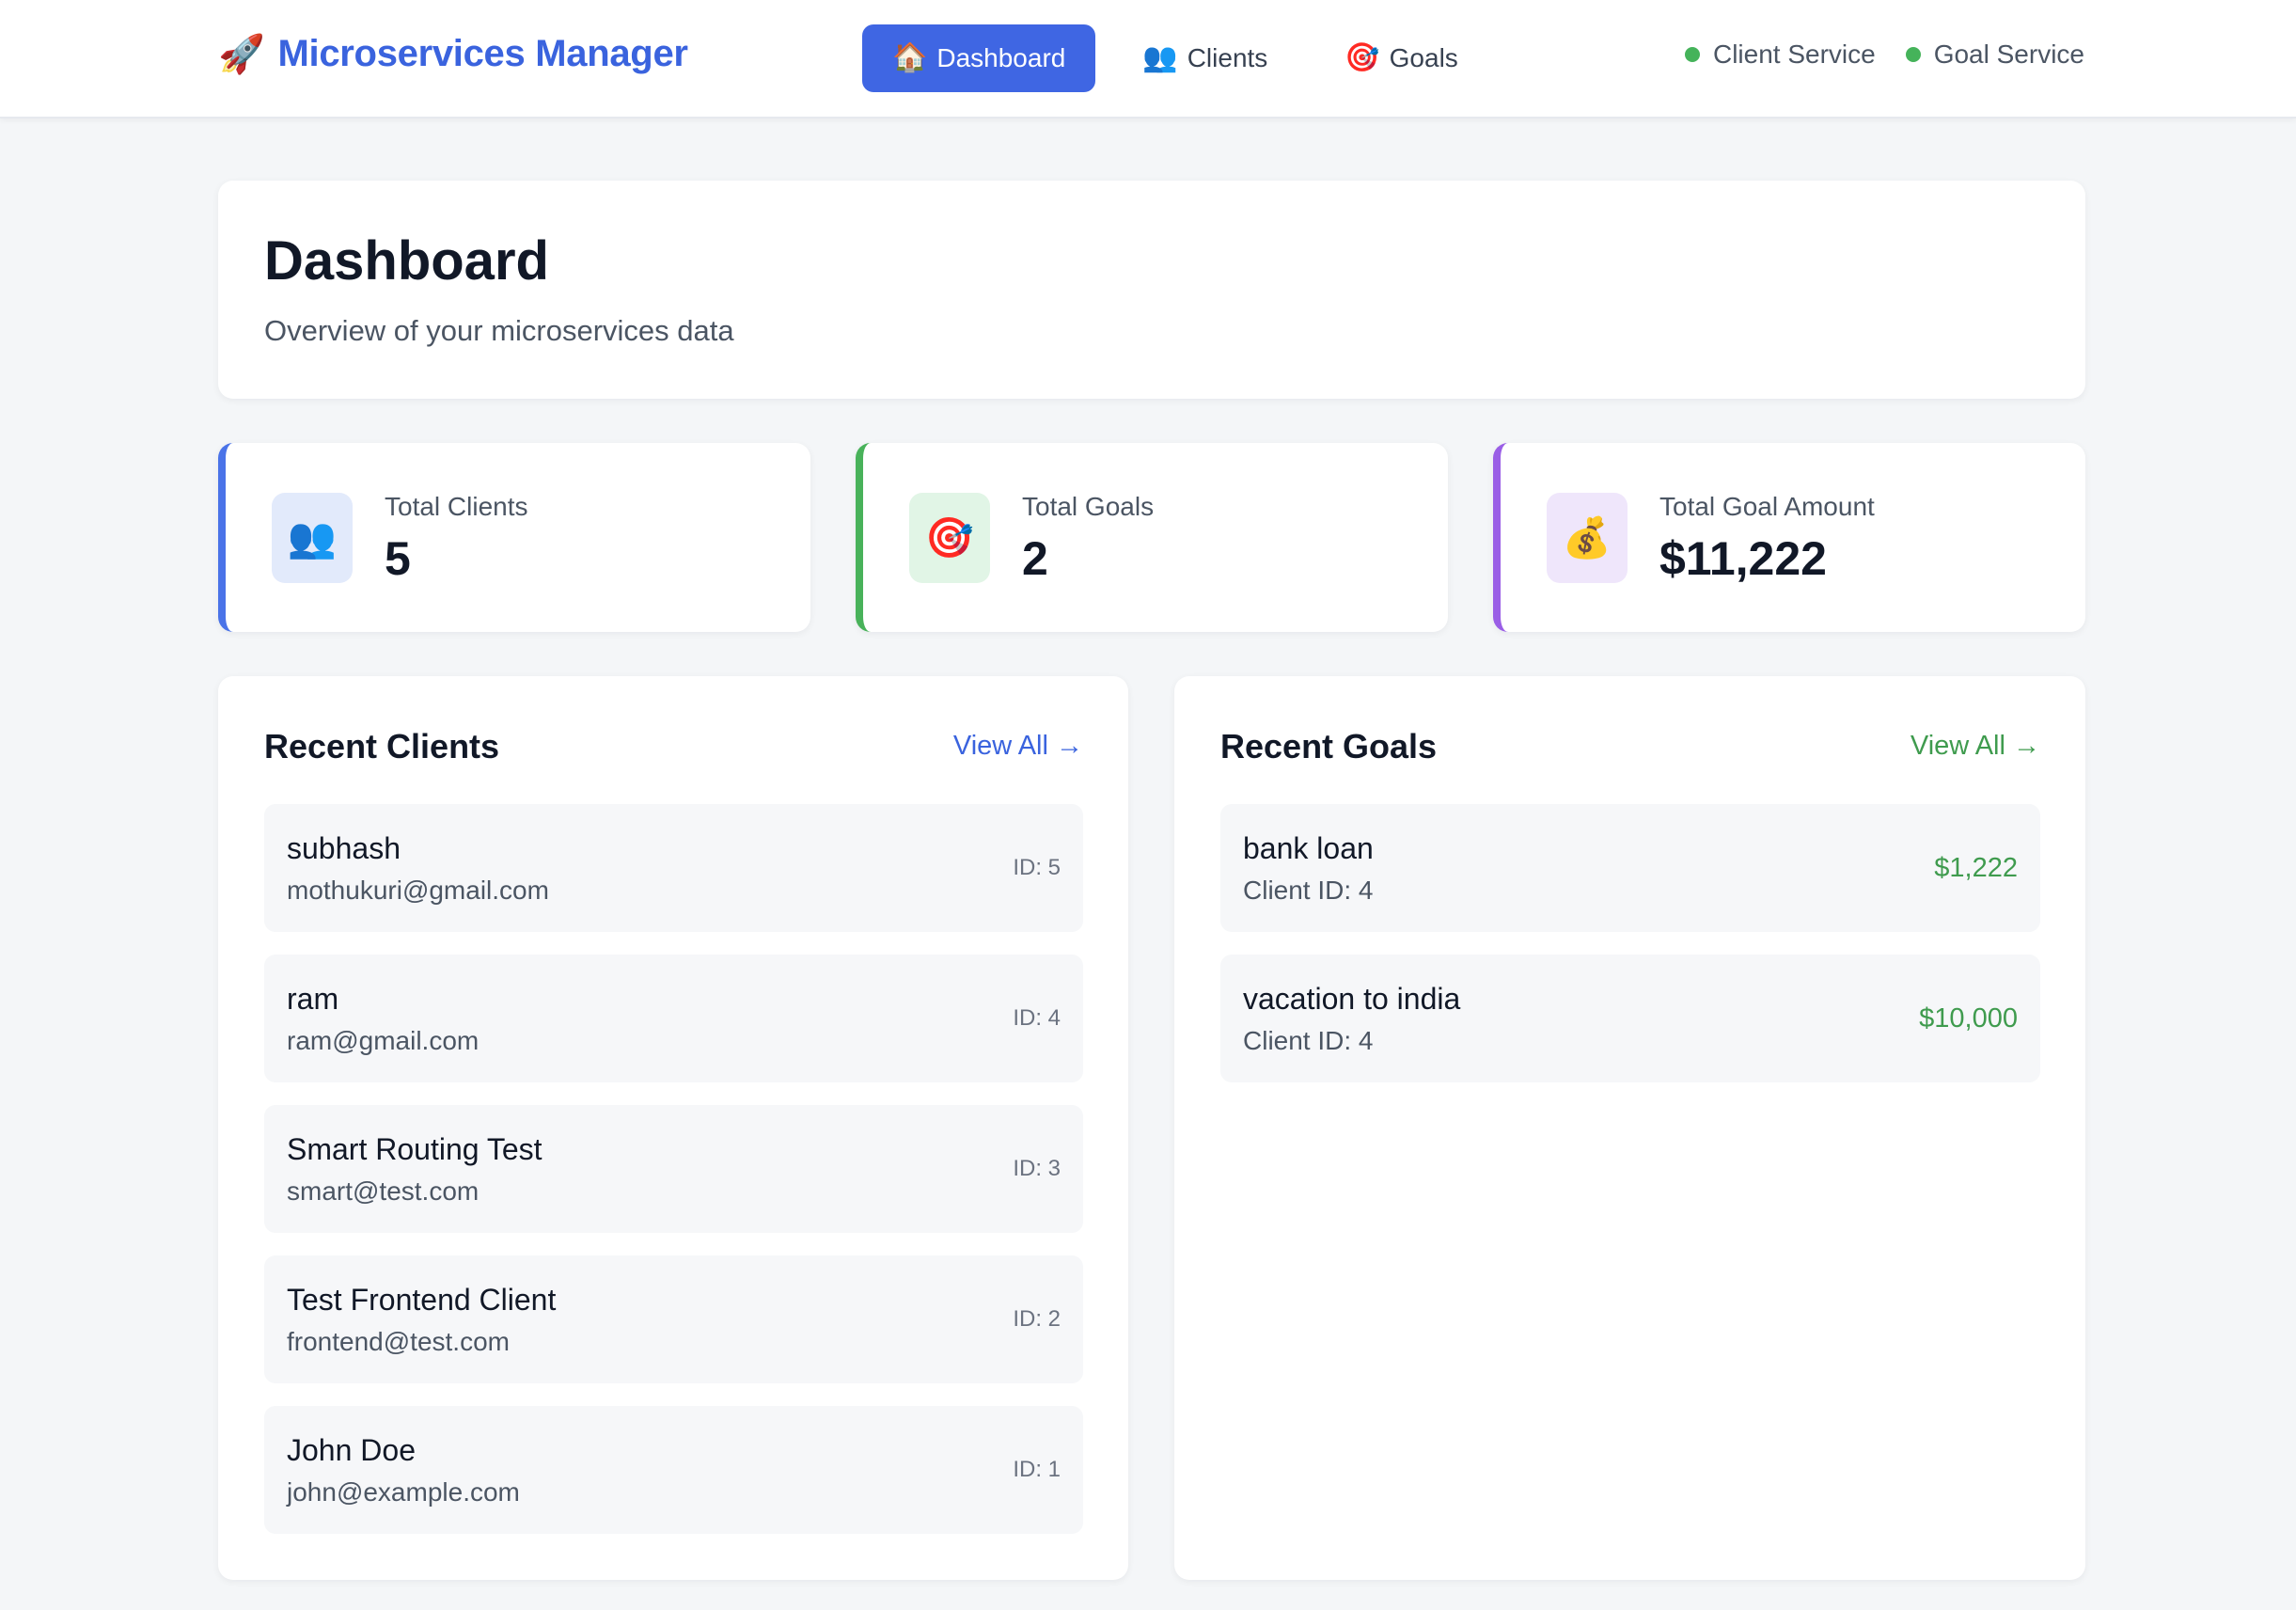  I want to click on nav-label: Goals, so click(1424, 57).